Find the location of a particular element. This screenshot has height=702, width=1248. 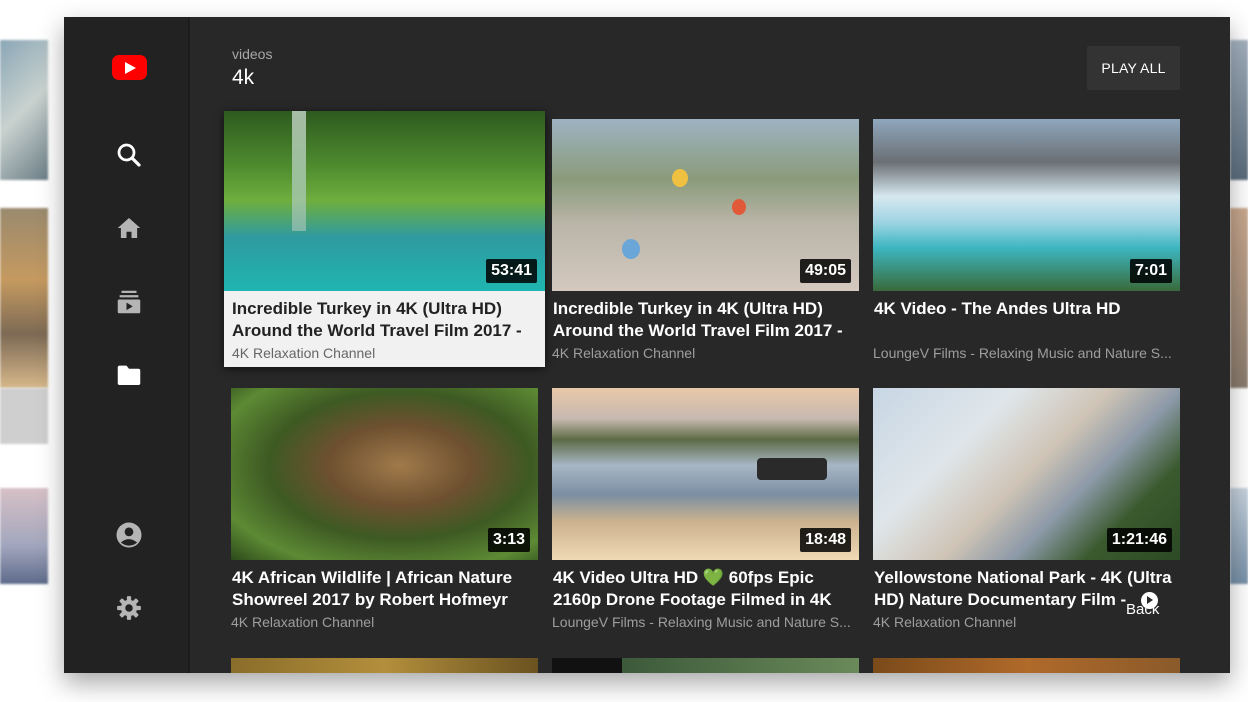

subscriptions-icon is located at coordinates (129, 302).